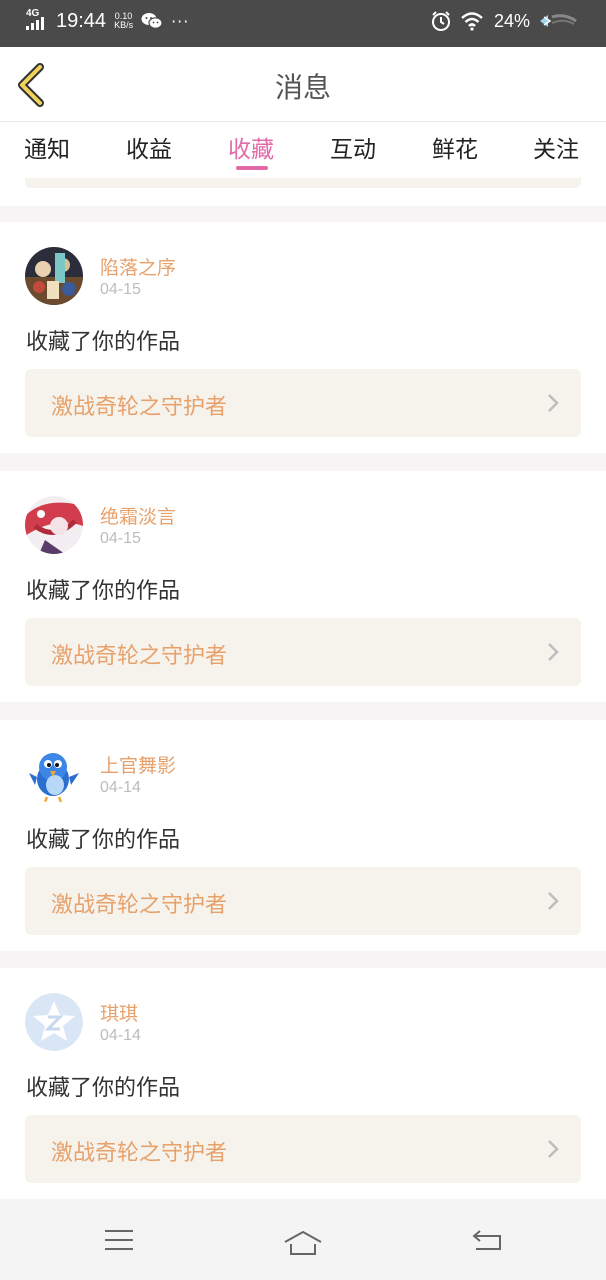 The width and height of the screenshot is (606, 1280). I want to click on user-name: 绝霜淡言, so click(138, 515).